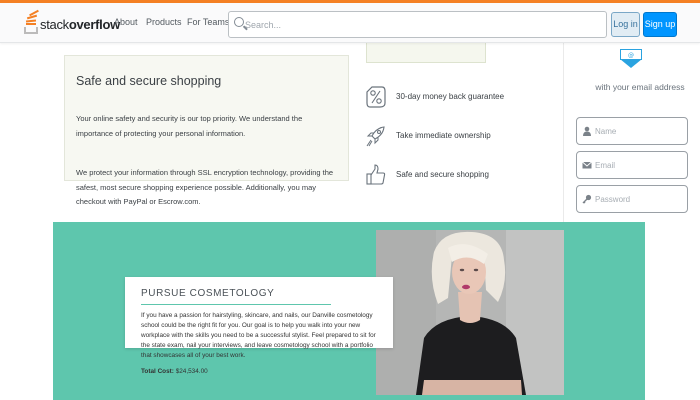  Describe the element at coordinates (625, 24) in the screenshot. I see `login-button: Log in` at that location.